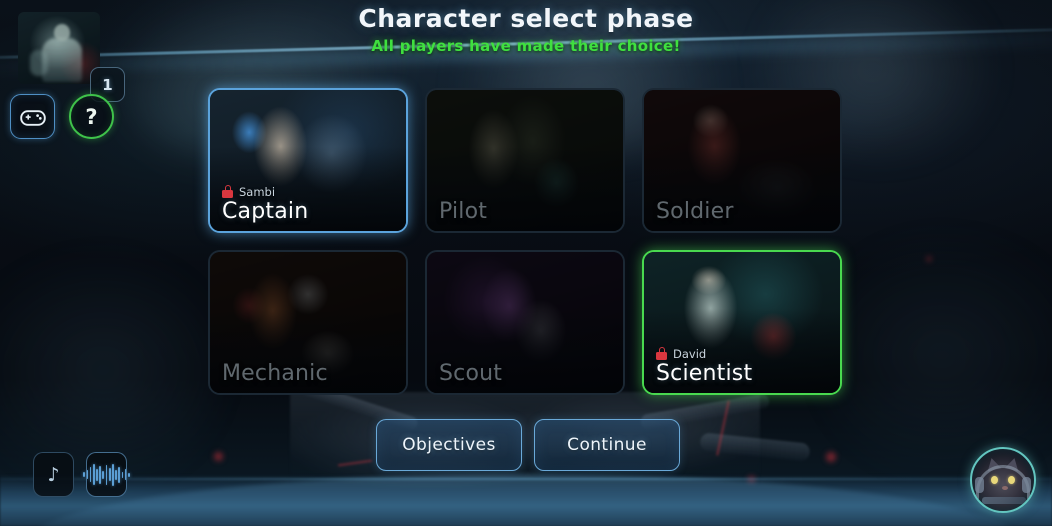 The image size is (1052, 526). I want to click on card-character-name: Soldier, so click(695, 211).